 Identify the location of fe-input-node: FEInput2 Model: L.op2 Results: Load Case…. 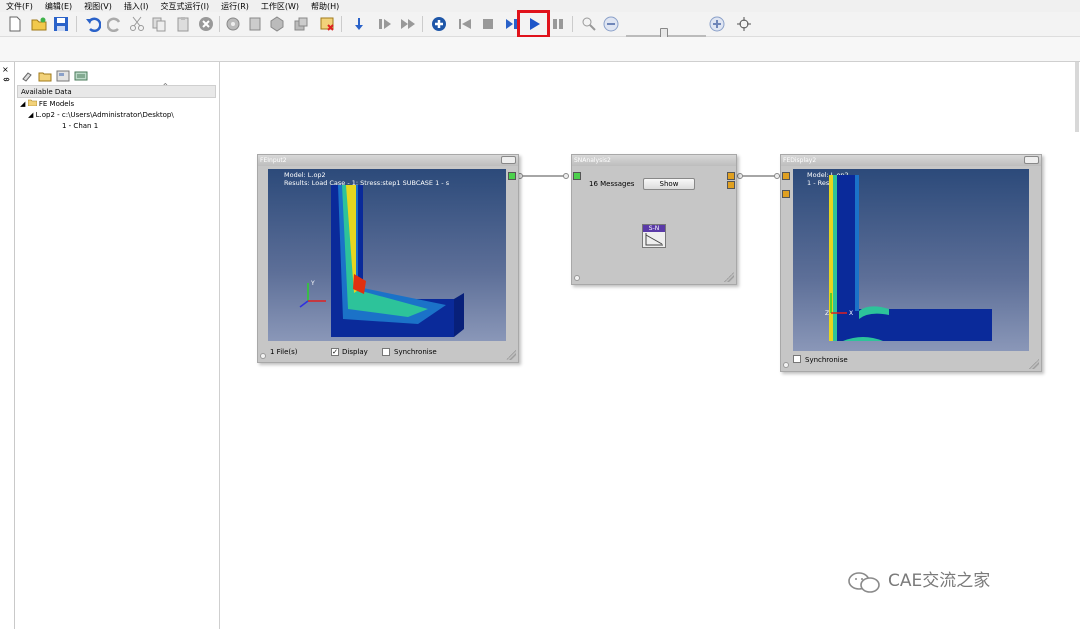
(388, 258).